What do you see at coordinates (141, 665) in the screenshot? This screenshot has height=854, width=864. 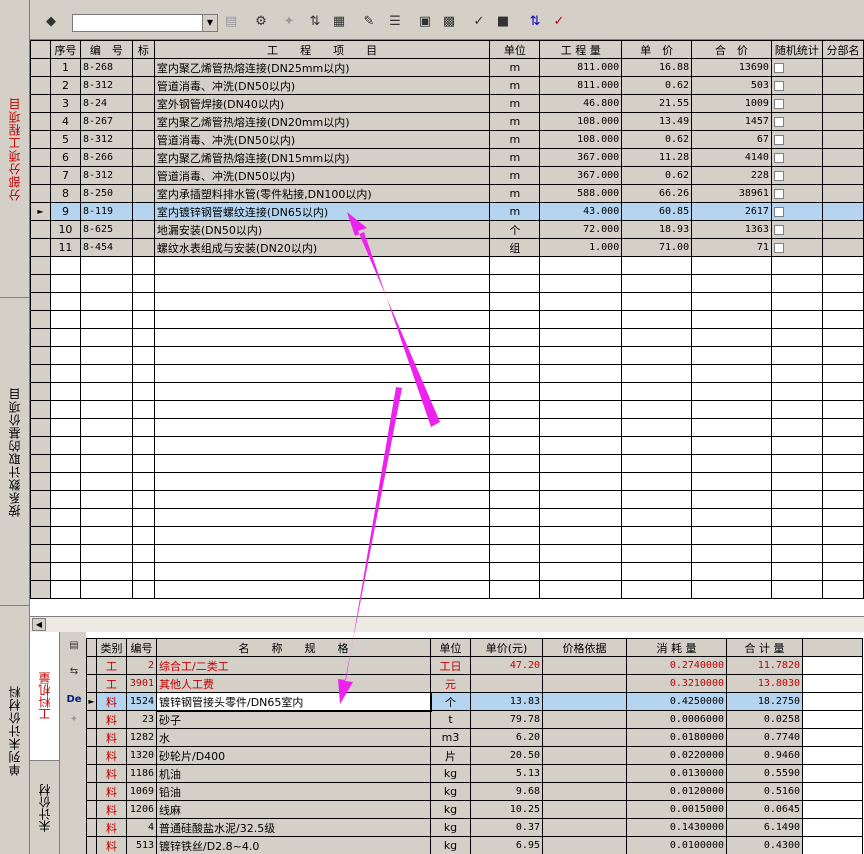 I see `row-code: 2` at bounding box center [141, 665].